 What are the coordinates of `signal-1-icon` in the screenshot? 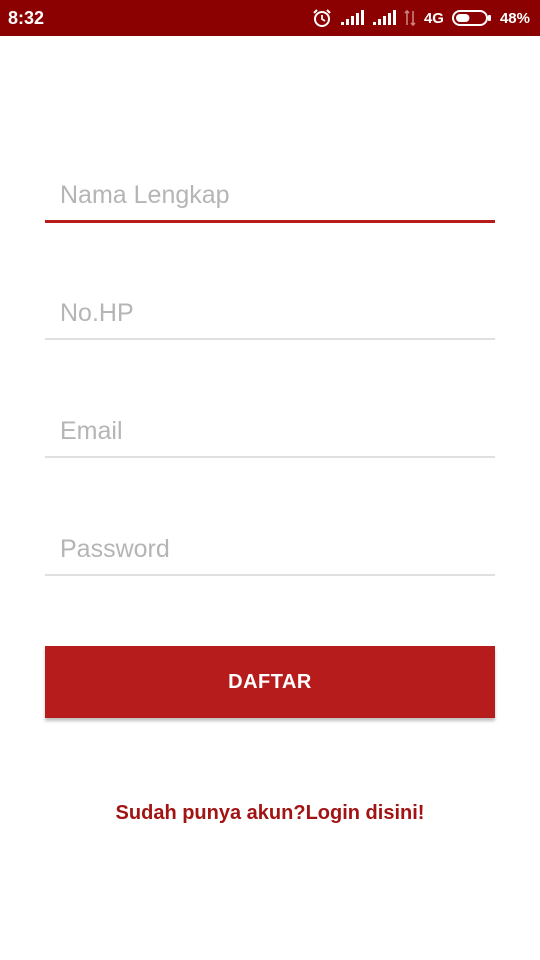 It's located at (352, 18).